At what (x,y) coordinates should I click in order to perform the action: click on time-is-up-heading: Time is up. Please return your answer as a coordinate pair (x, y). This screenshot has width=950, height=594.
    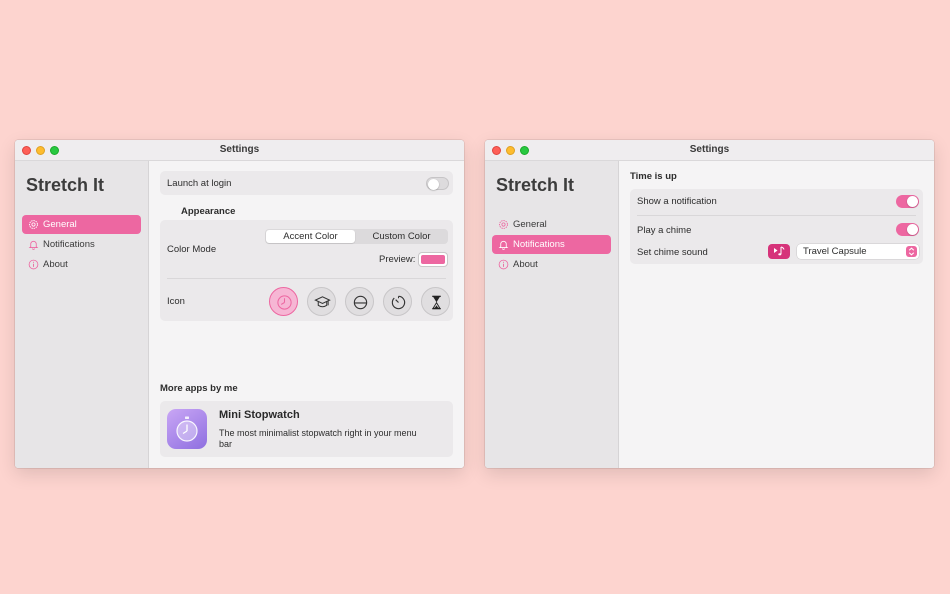
    Looking at the image, I should click on (653, 176).